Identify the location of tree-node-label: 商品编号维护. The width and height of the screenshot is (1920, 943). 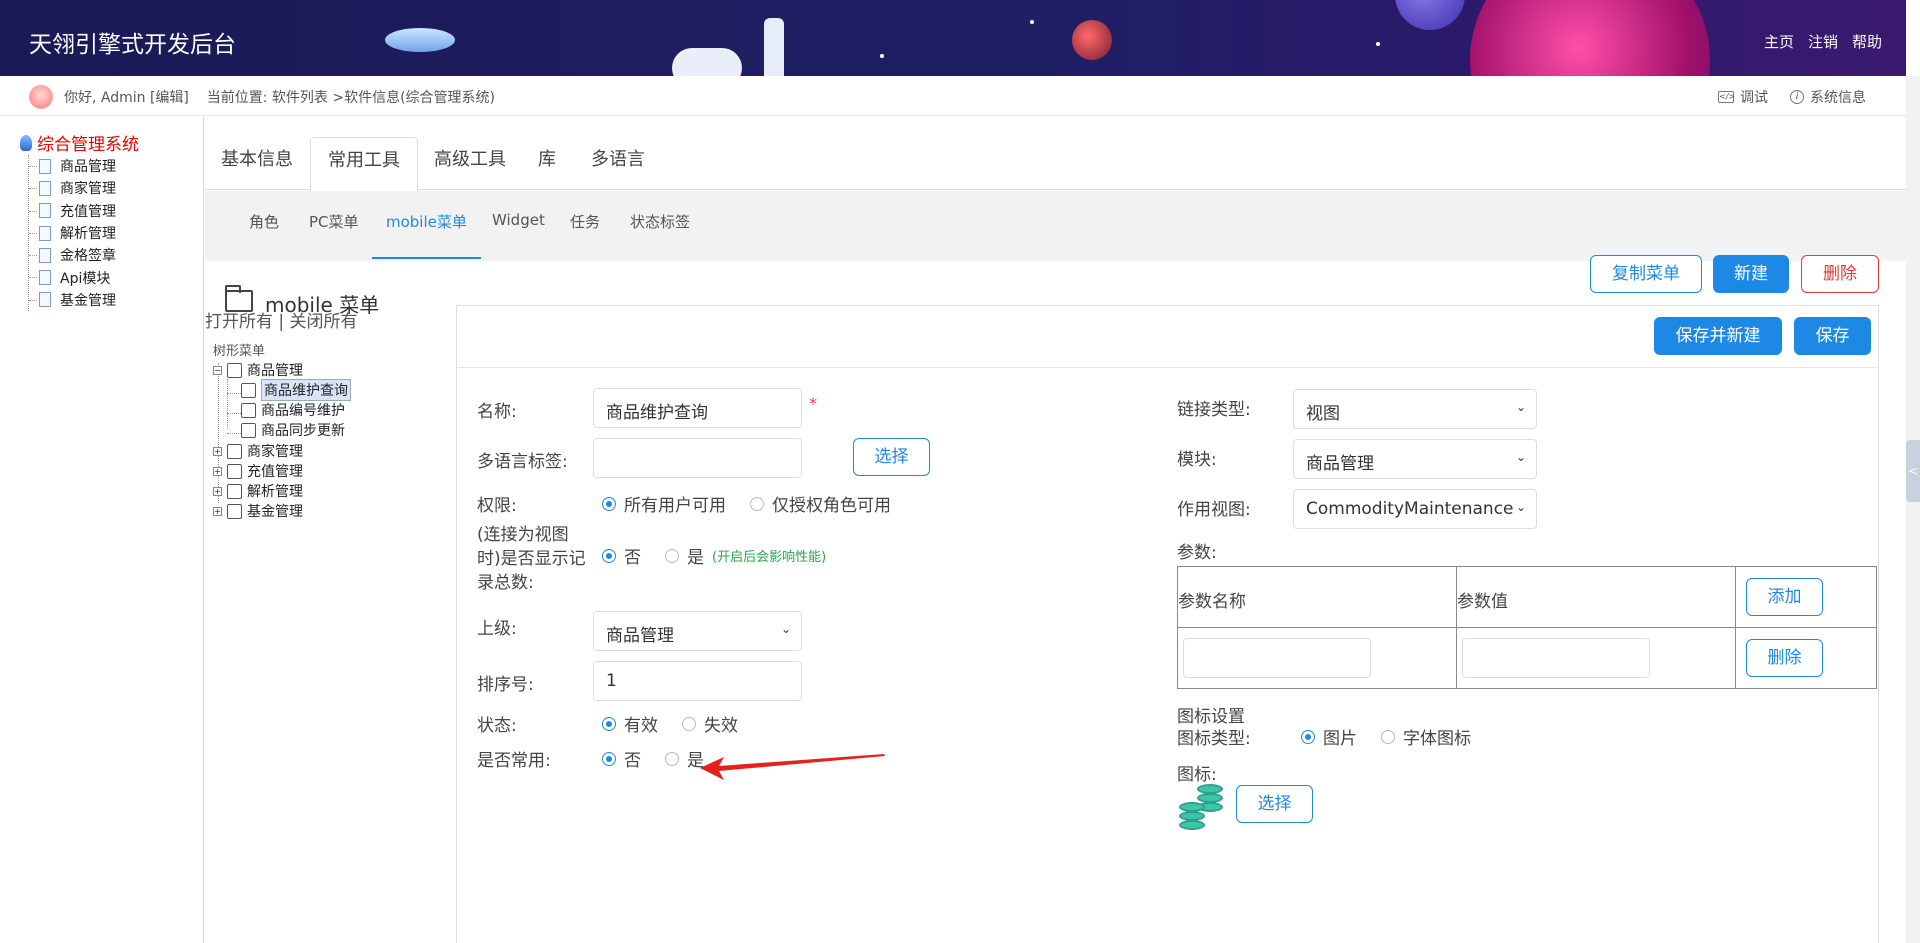
(303, 411).